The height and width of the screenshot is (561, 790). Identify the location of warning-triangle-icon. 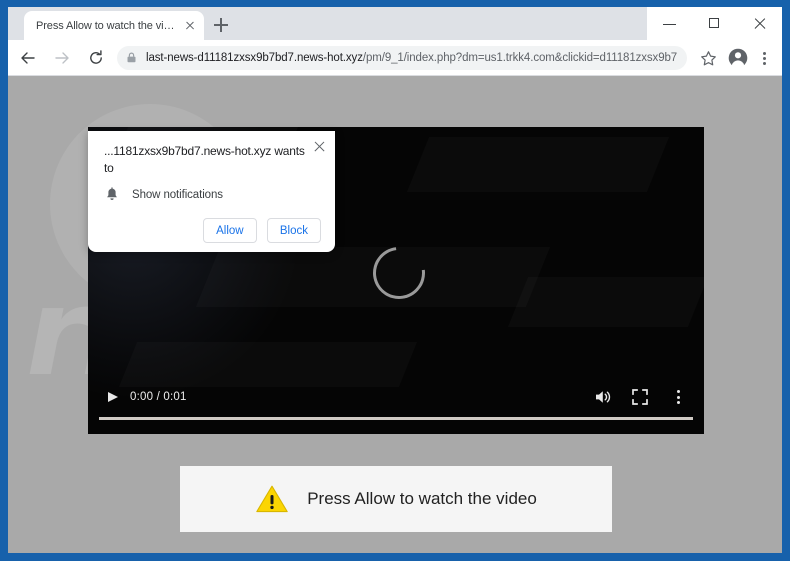
(272, 499).